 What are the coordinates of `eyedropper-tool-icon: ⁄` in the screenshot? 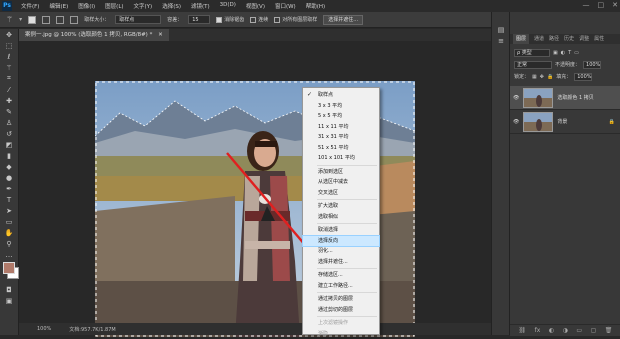 It's located at (9, 89).